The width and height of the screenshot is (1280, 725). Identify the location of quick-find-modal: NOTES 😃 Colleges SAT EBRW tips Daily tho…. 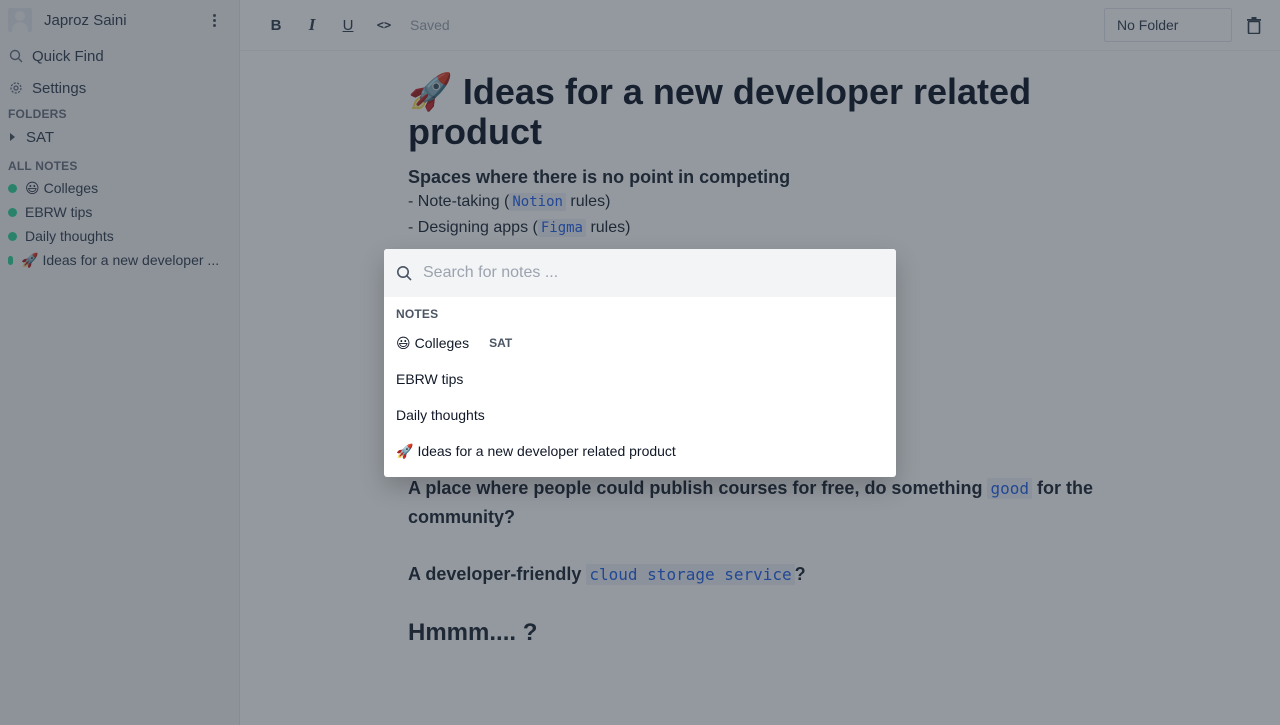
(640, 363).